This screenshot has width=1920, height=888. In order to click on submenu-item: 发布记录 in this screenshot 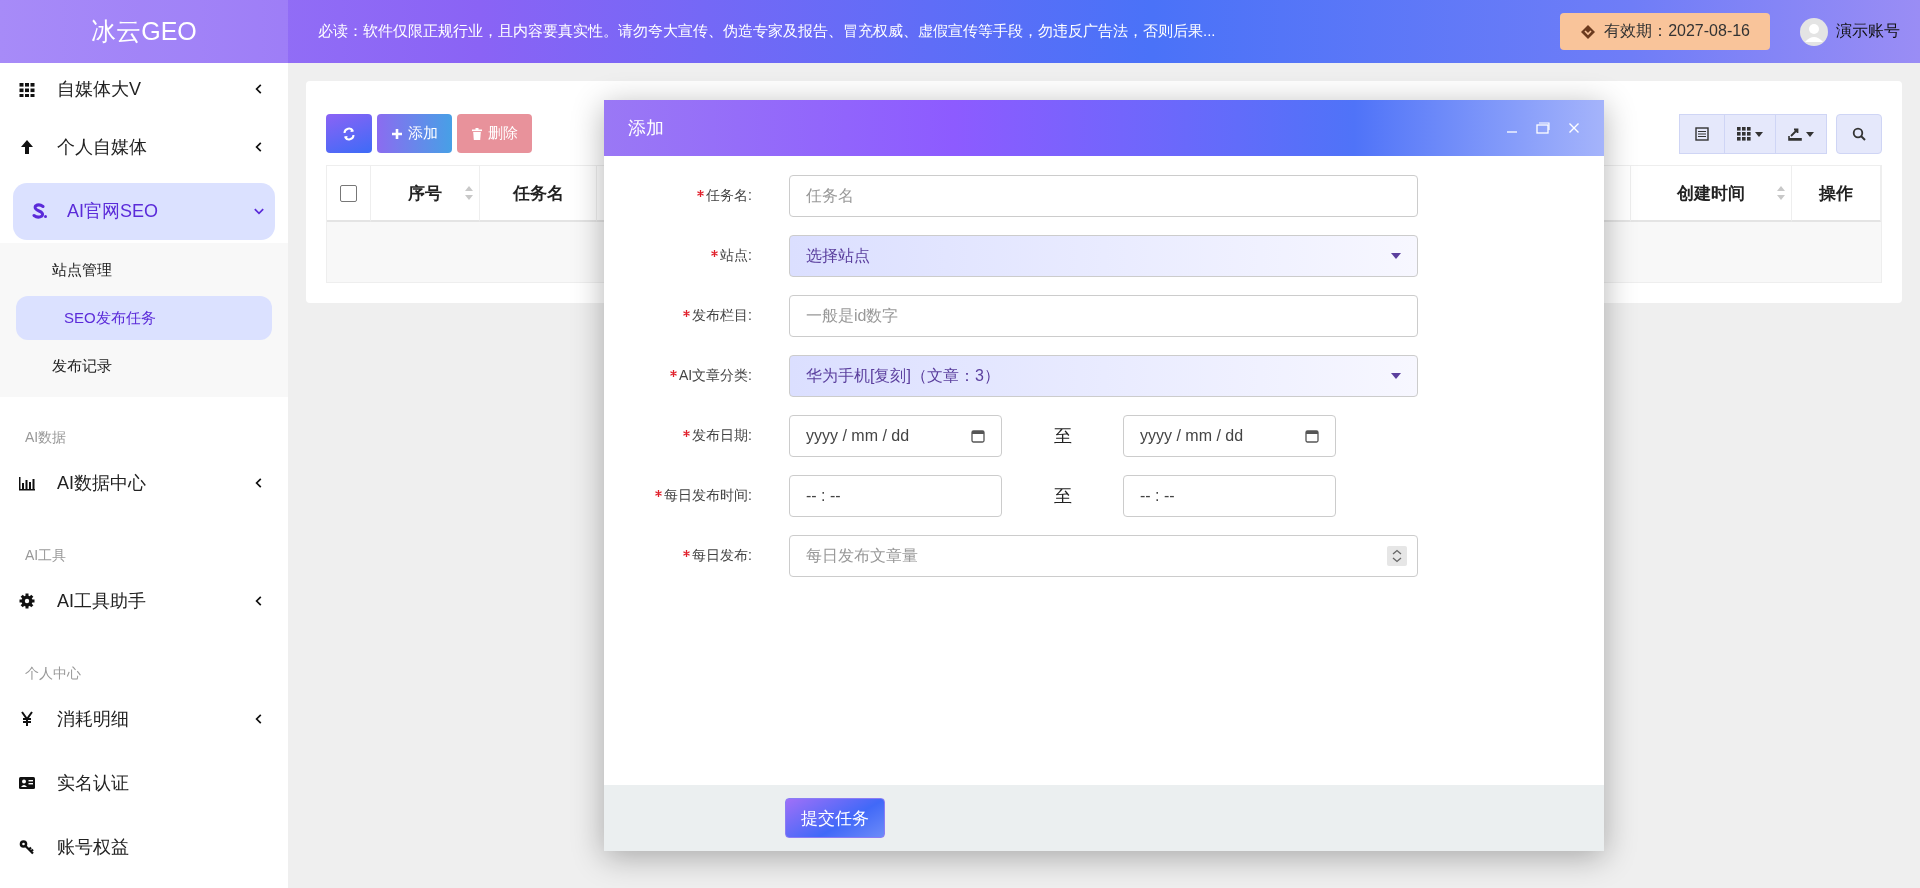, I will do `click(144, 366)`.